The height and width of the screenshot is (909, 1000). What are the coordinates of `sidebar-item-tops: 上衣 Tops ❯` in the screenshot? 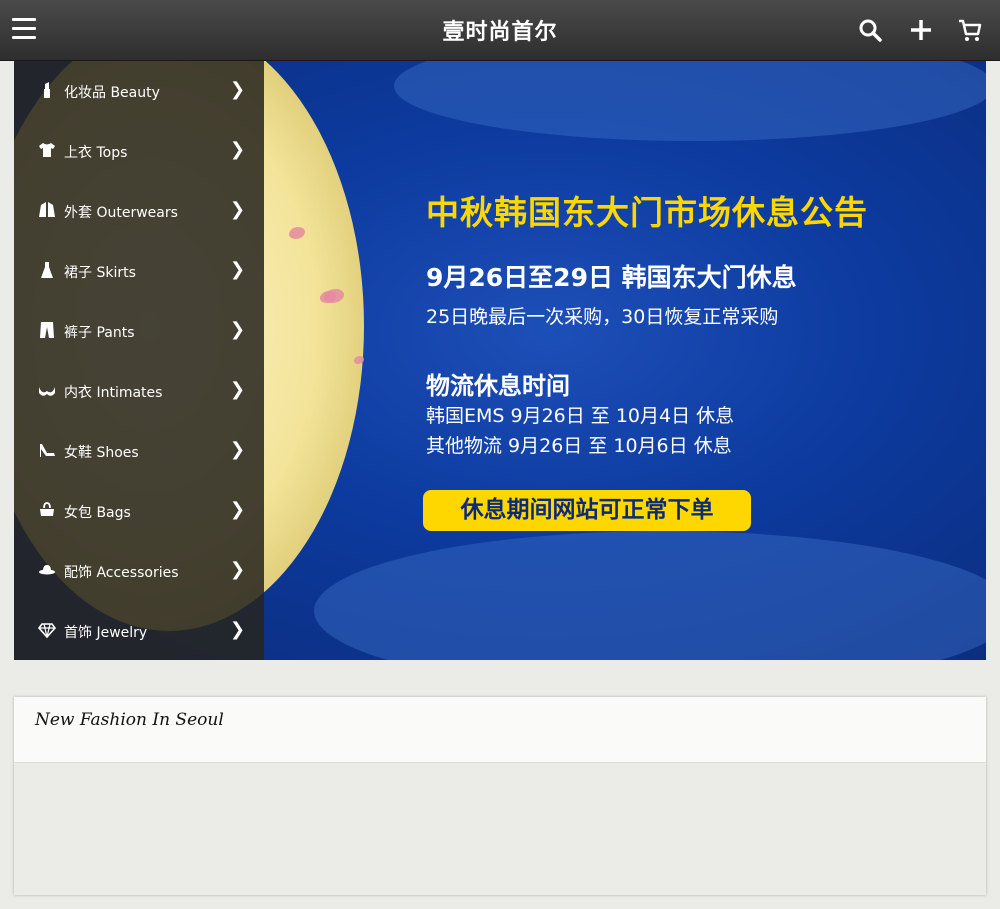 It's located at (139, 151).